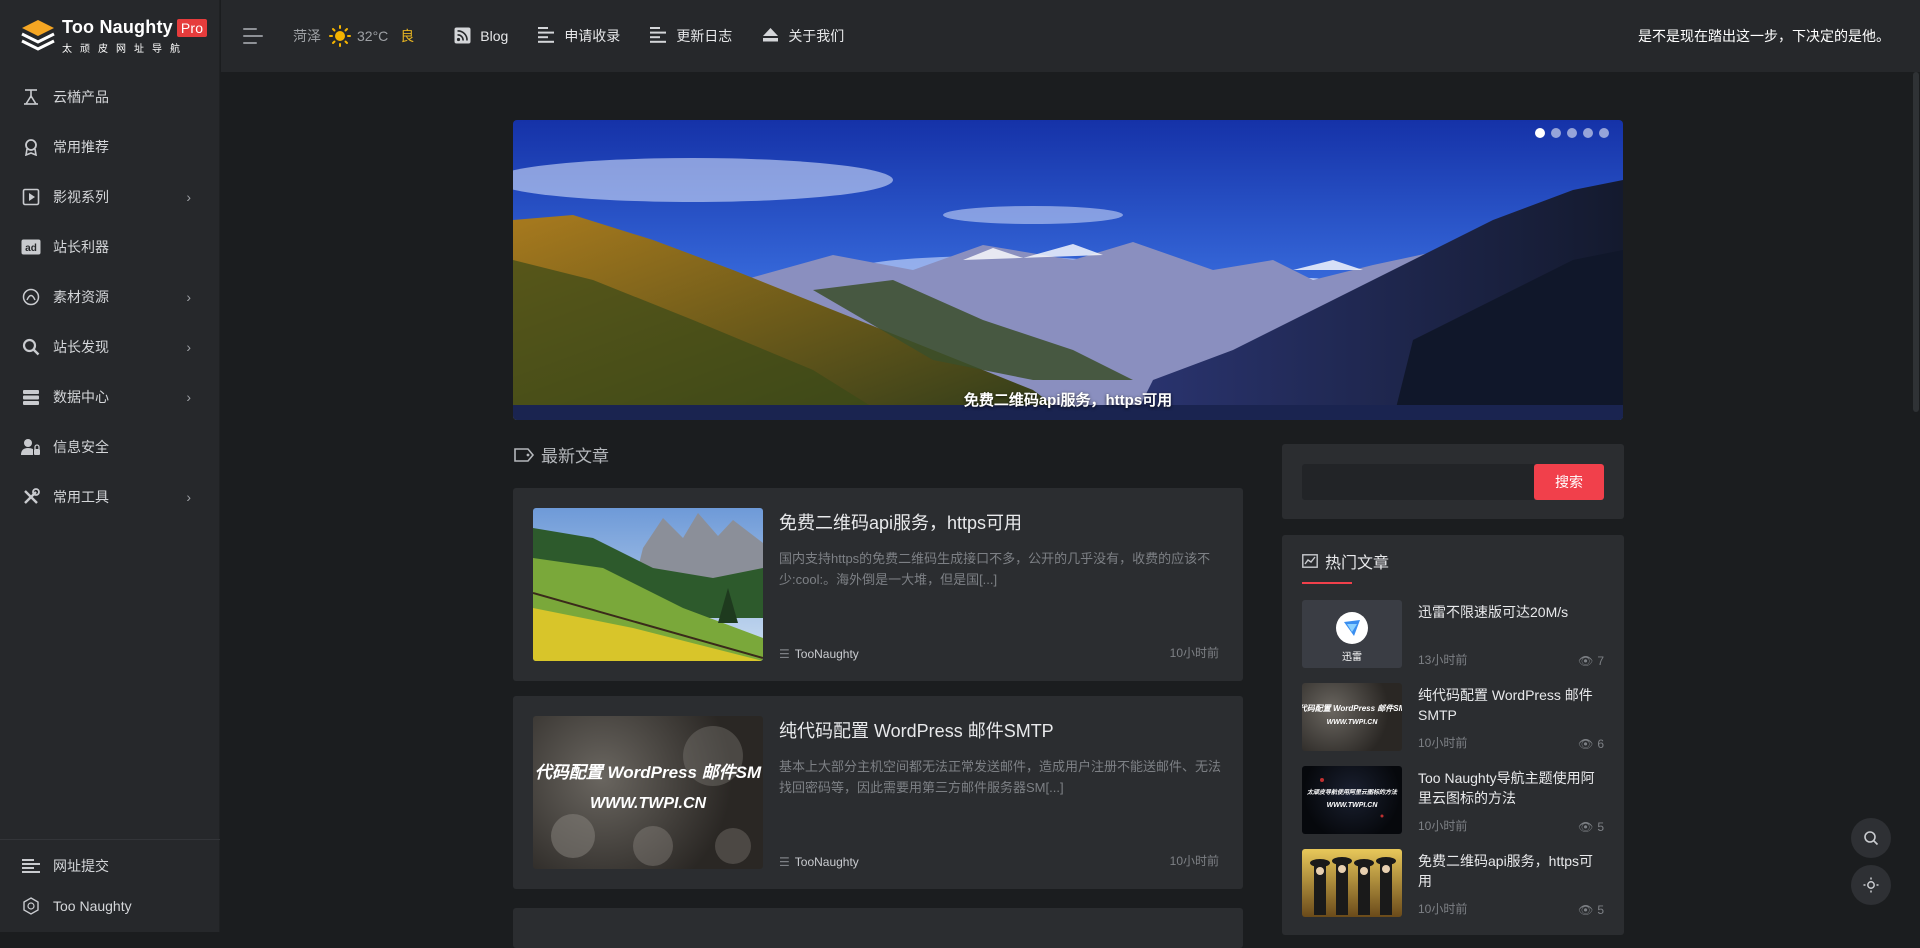 The image size is (1920, 948). Describe the element at coordinates (1327, 583) in the screenshot. I see `hot-underline` at that location.